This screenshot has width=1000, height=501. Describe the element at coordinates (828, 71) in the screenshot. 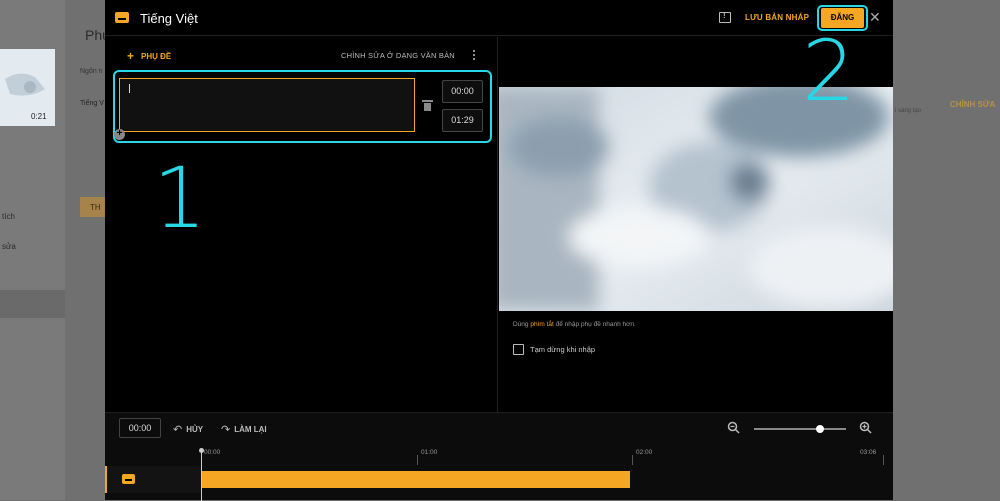

I see `annotation-number-2: 2` at that location.